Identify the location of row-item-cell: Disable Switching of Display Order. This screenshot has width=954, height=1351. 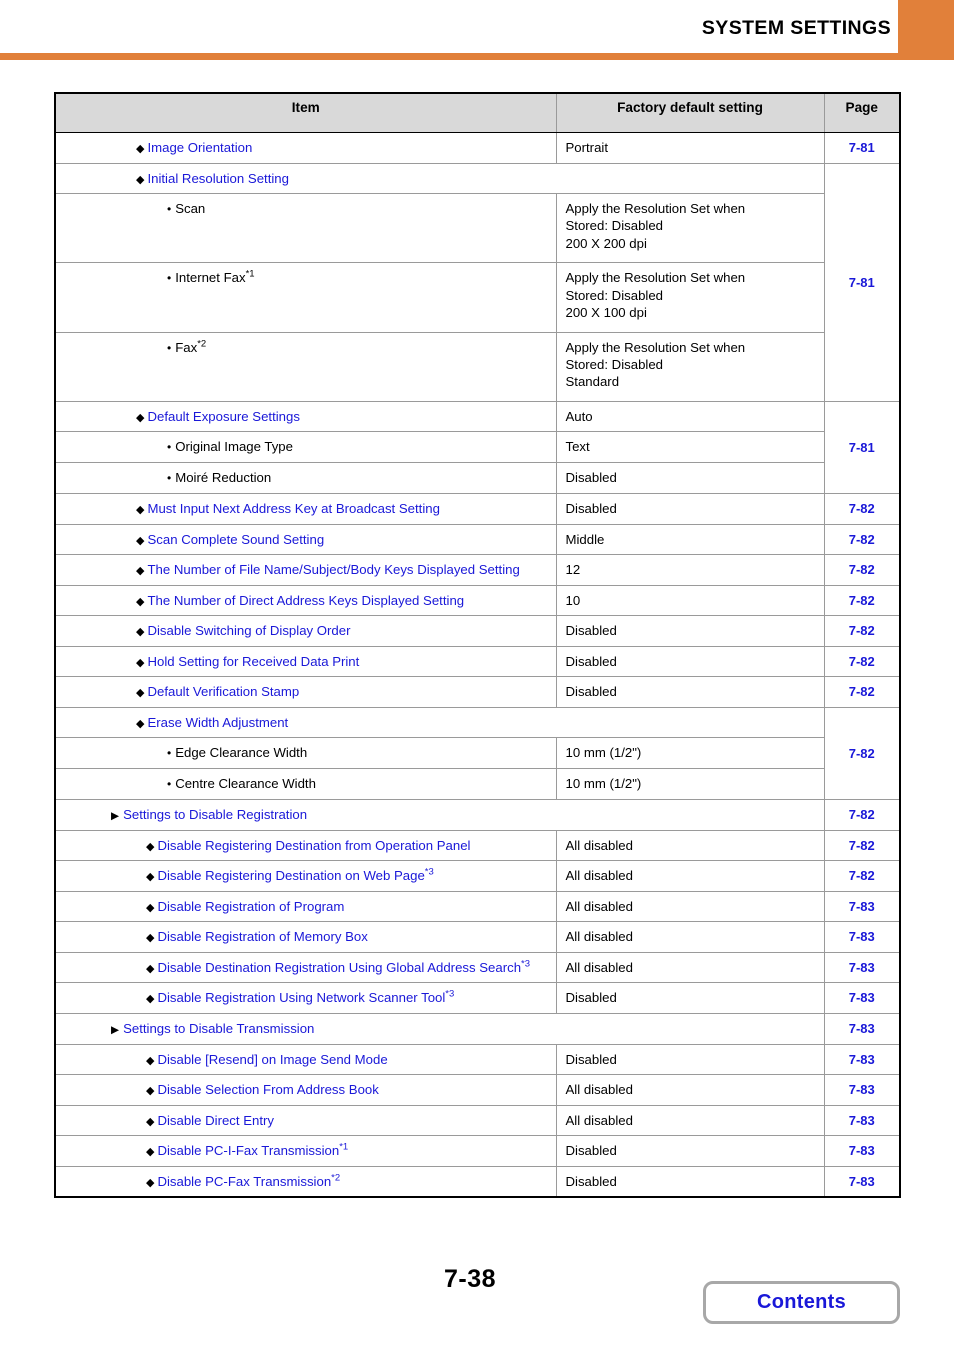
(305, 631).